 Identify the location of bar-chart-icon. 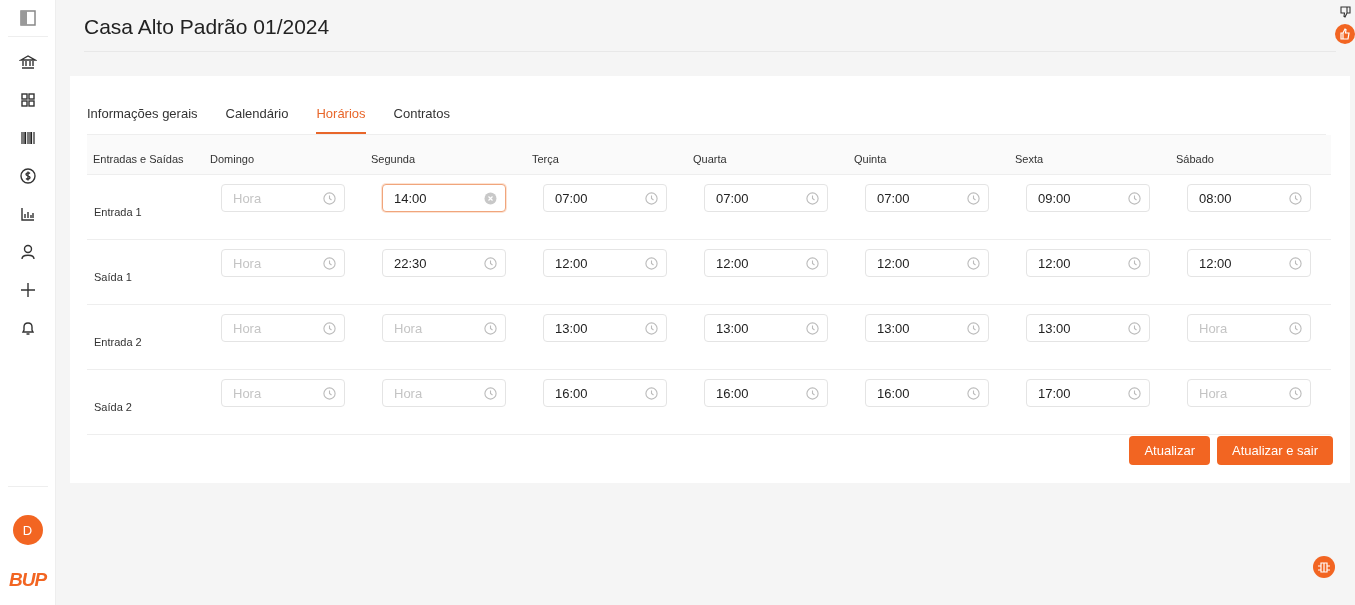
(27, 214).